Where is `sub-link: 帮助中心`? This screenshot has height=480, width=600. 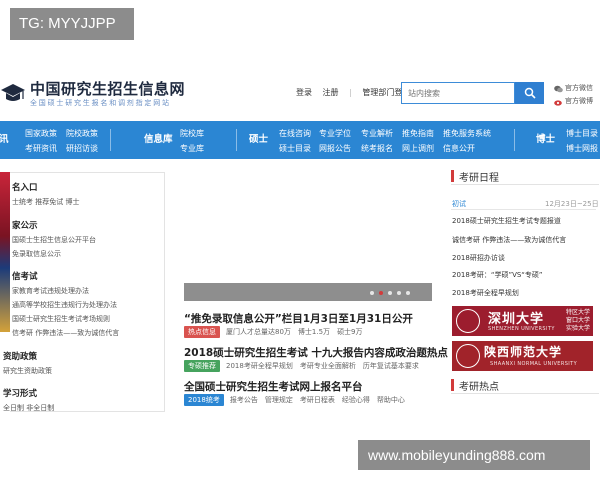
sub-link: 帮助中心 is located at coordinates (391, 400).